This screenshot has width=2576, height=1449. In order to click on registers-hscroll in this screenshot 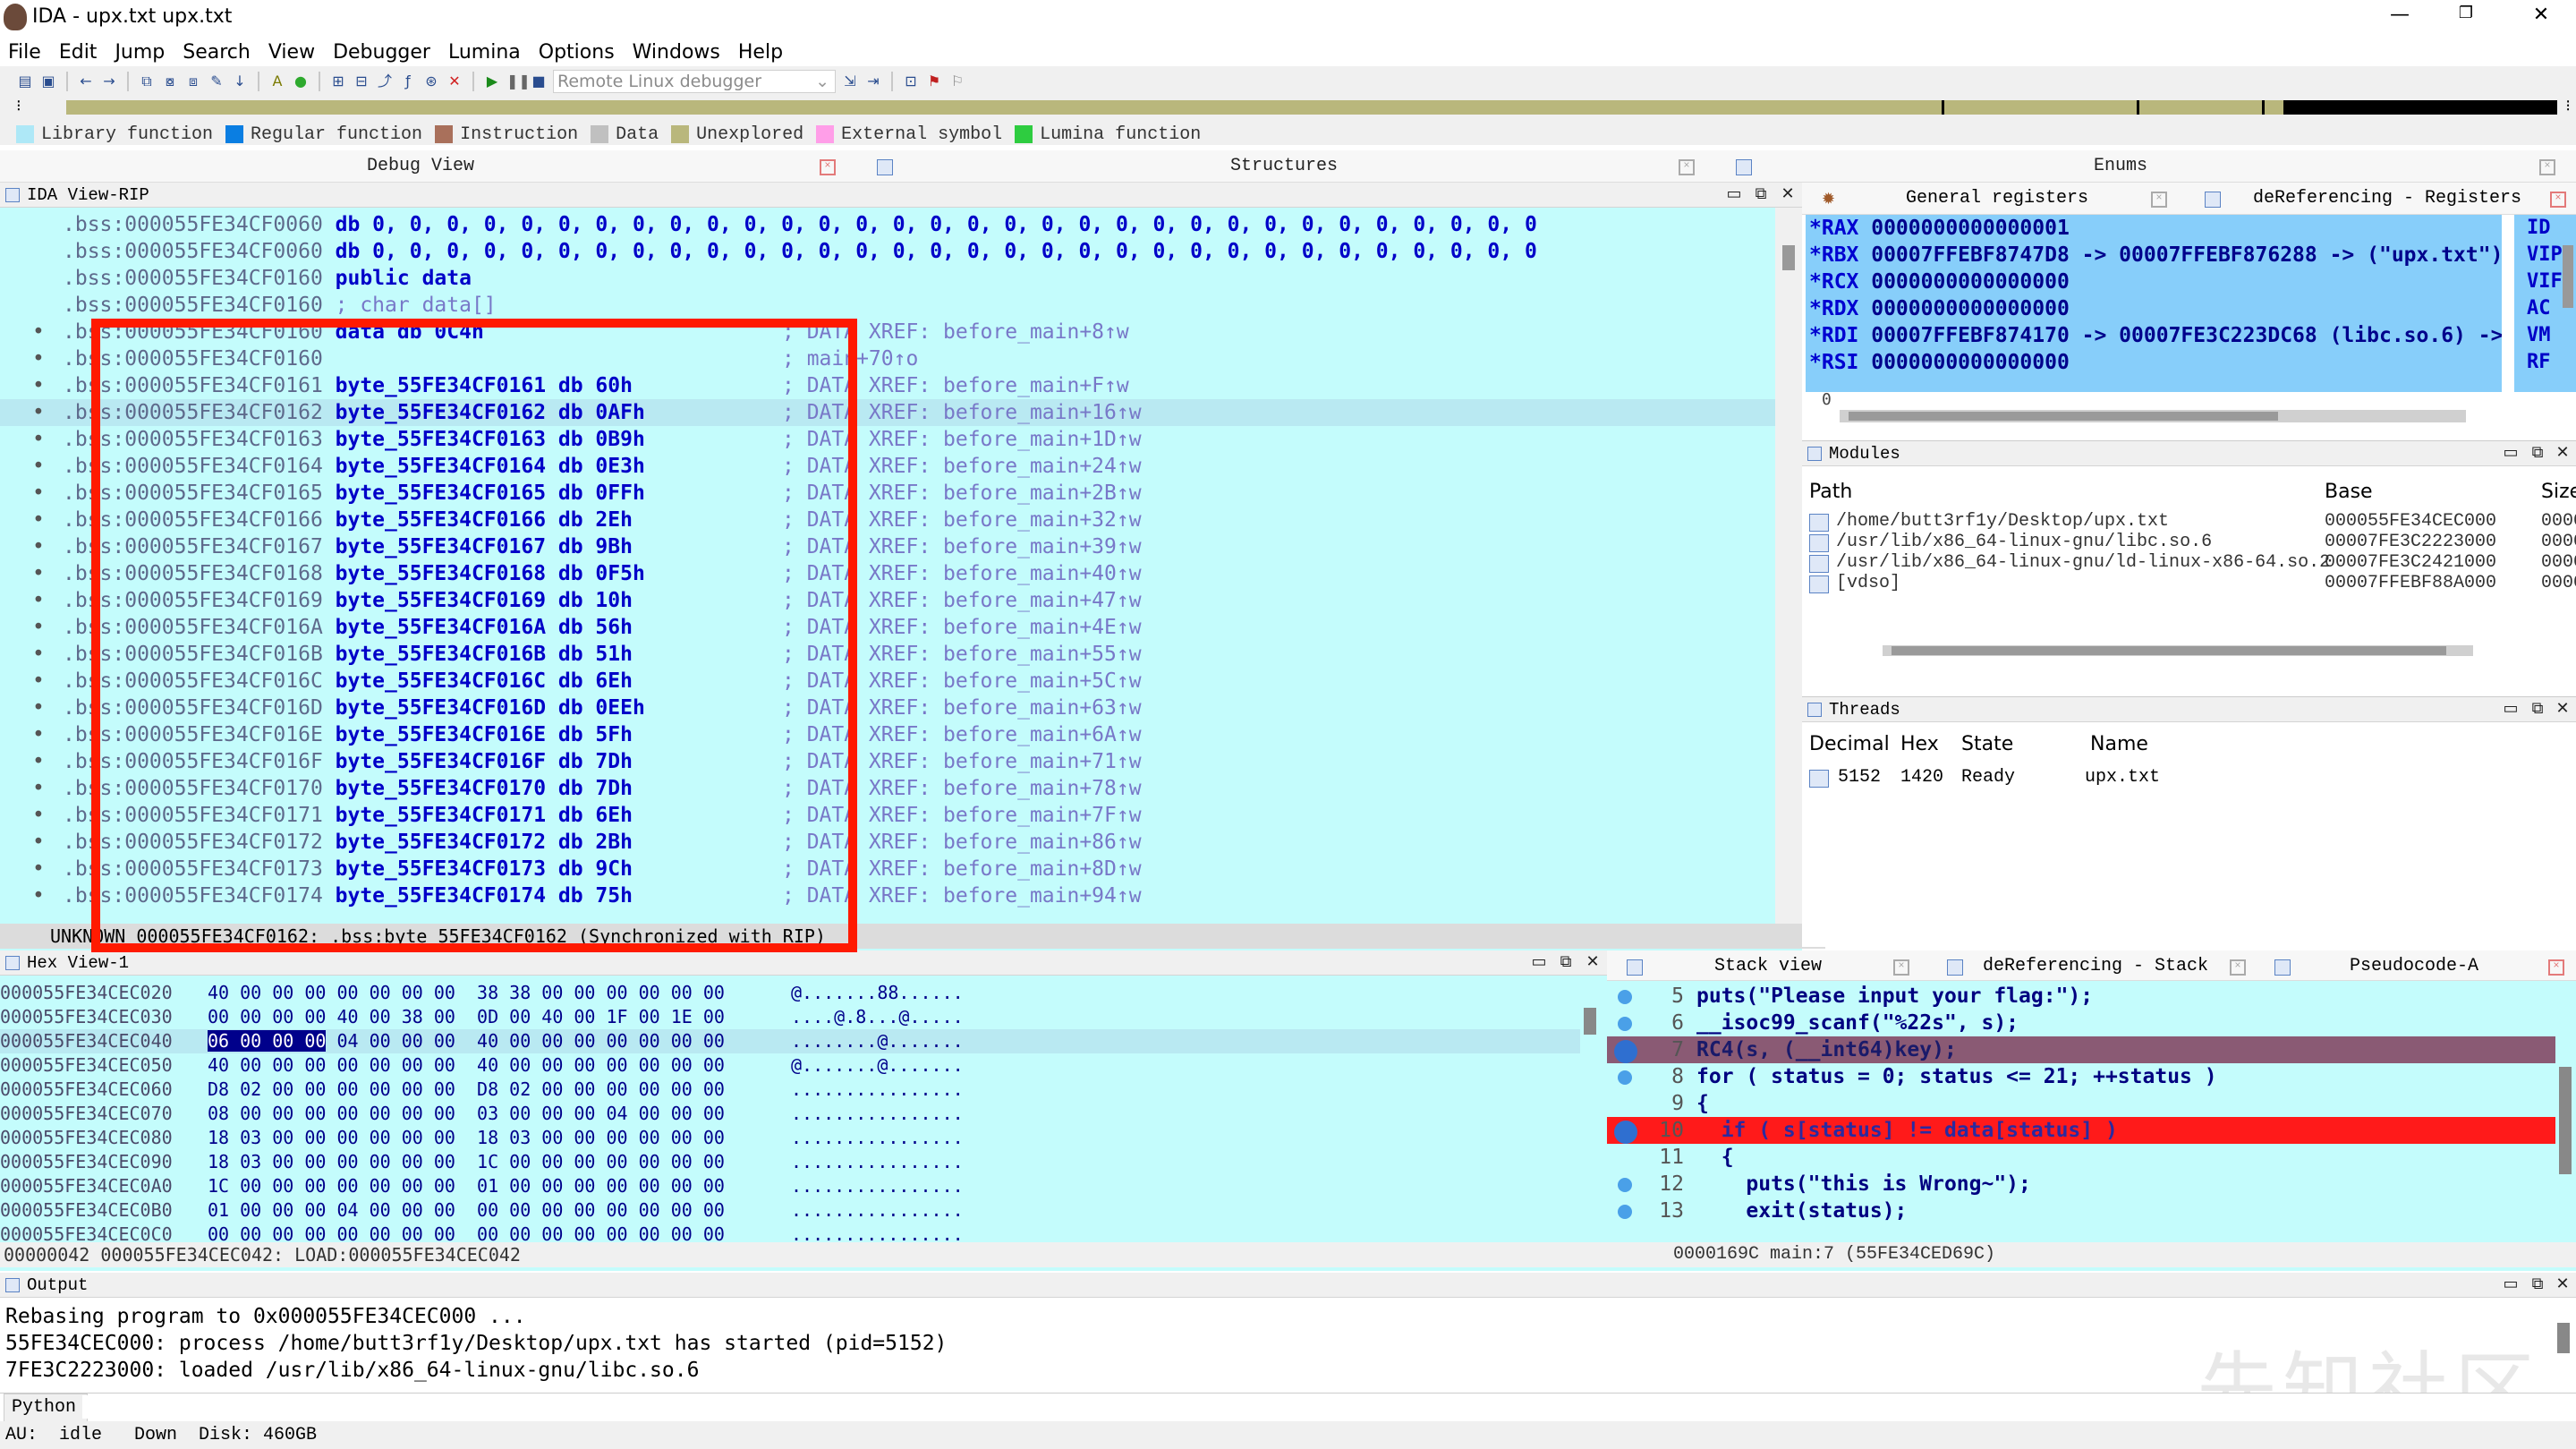, I will do `click(2153, 416)`.